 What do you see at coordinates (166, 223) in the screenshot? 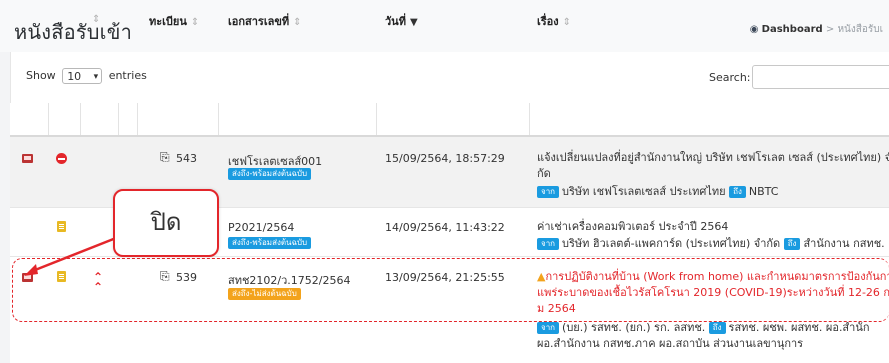
I see `callout-label: ปิด` at bounding box center [166, 223].